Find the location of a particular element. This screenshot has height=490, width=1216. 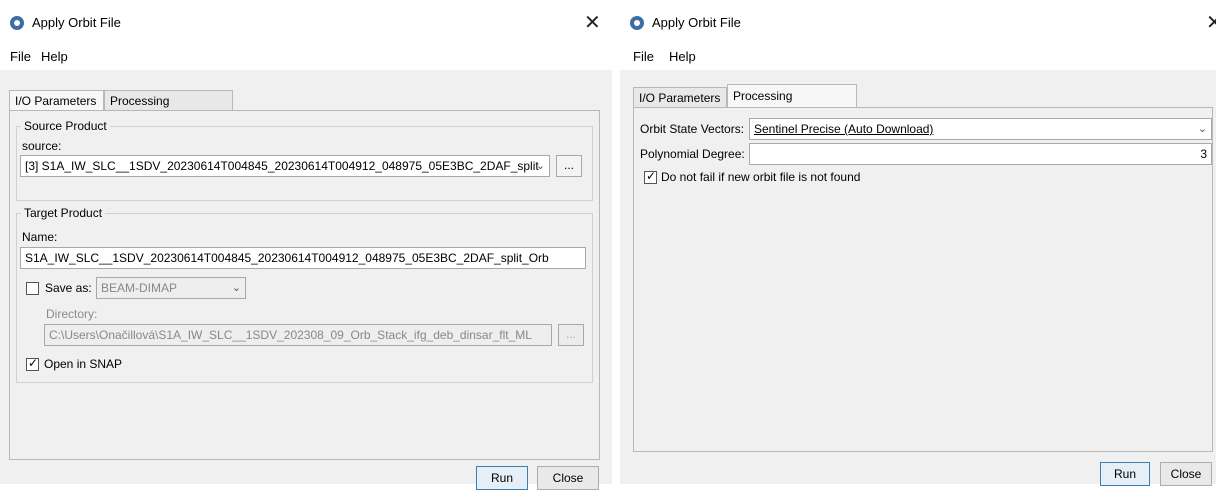

directory-label: Directory: is located at coordinates (72, 314).